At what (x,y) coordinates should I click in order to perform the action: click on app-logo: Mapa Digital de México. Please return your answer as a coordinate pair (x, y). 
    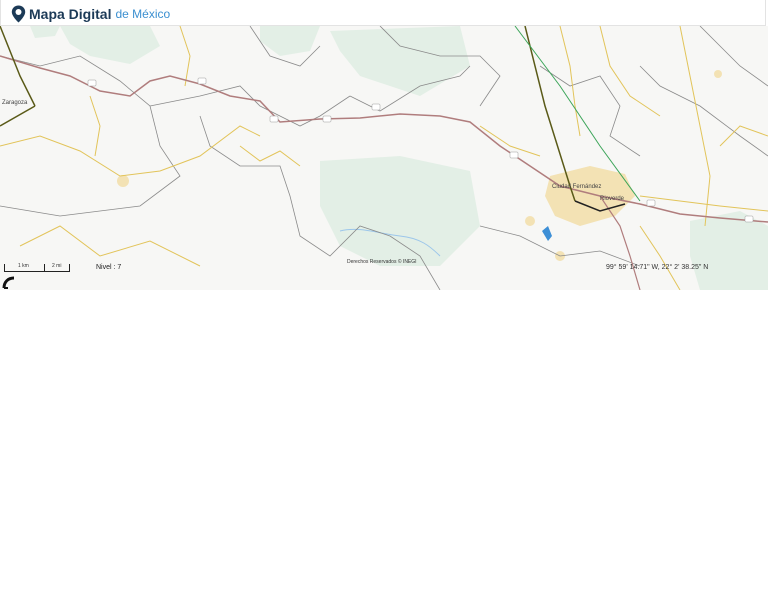
    Looking at the image, I should click on (90, 14).